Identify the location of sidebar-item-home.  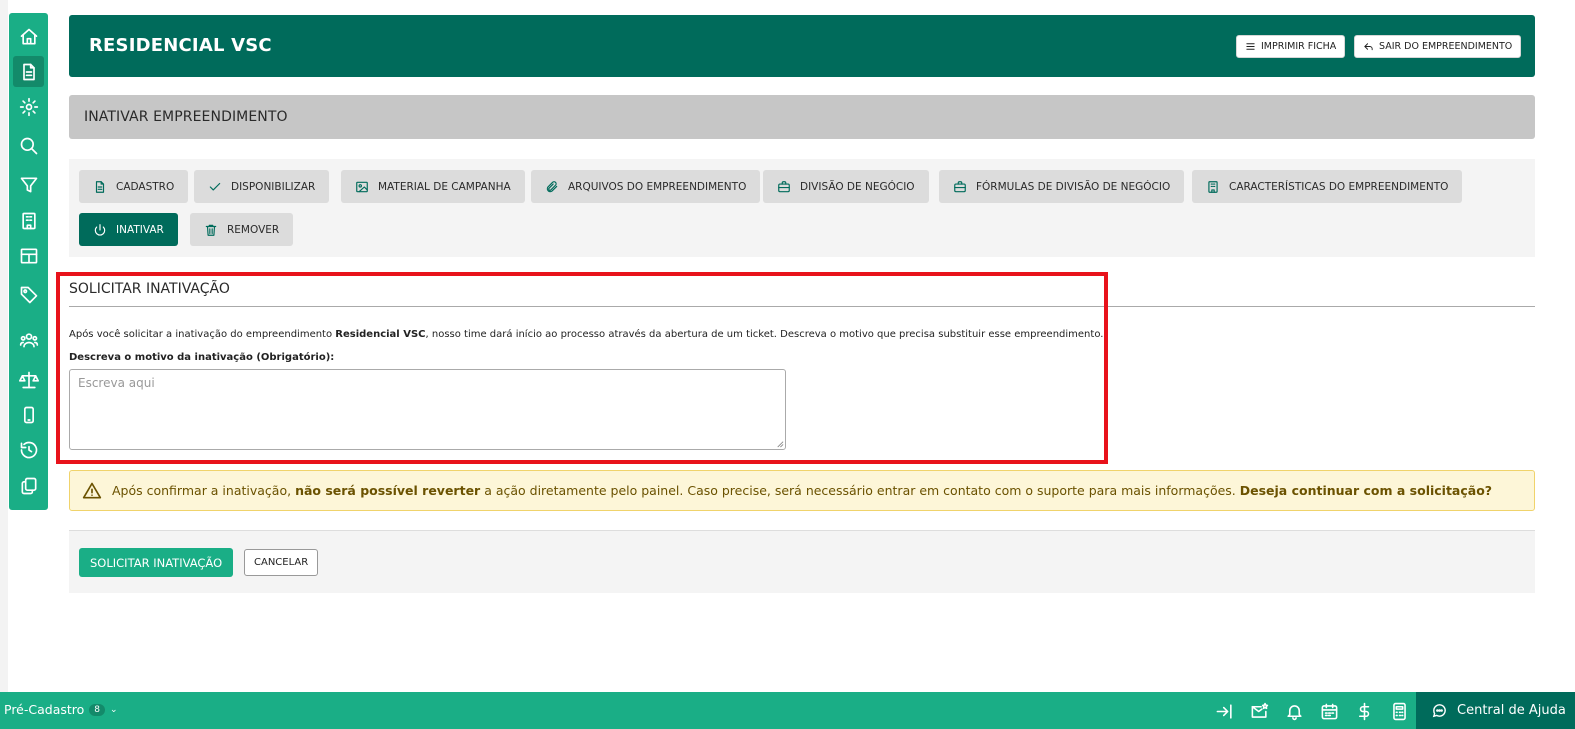
(28, 36).